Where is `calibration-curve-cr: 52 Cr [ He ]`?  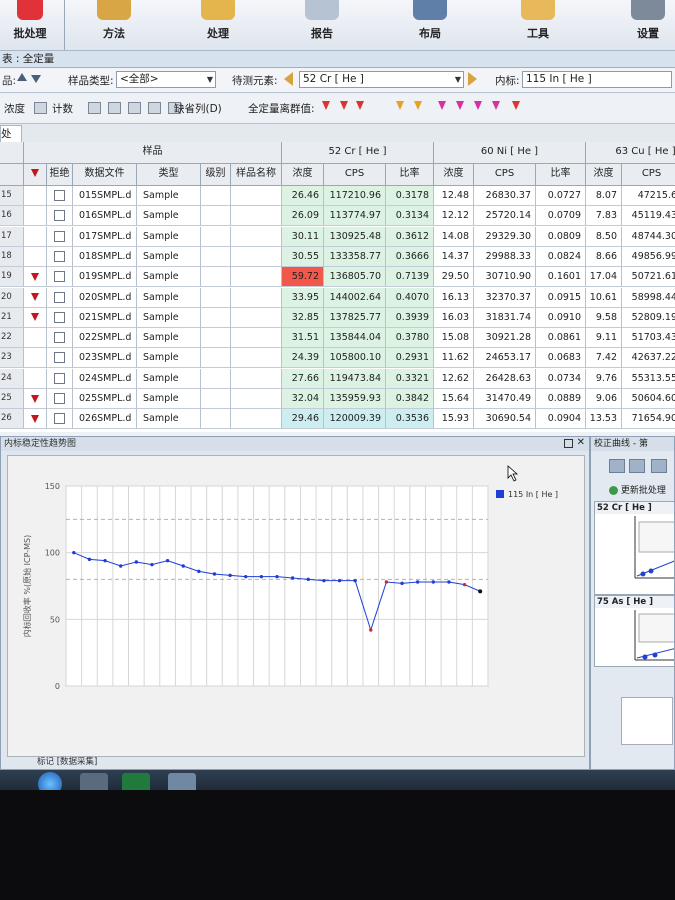 calibration-curve-cr: 52 Cr [ He ] is located at coordinates (634, 548).